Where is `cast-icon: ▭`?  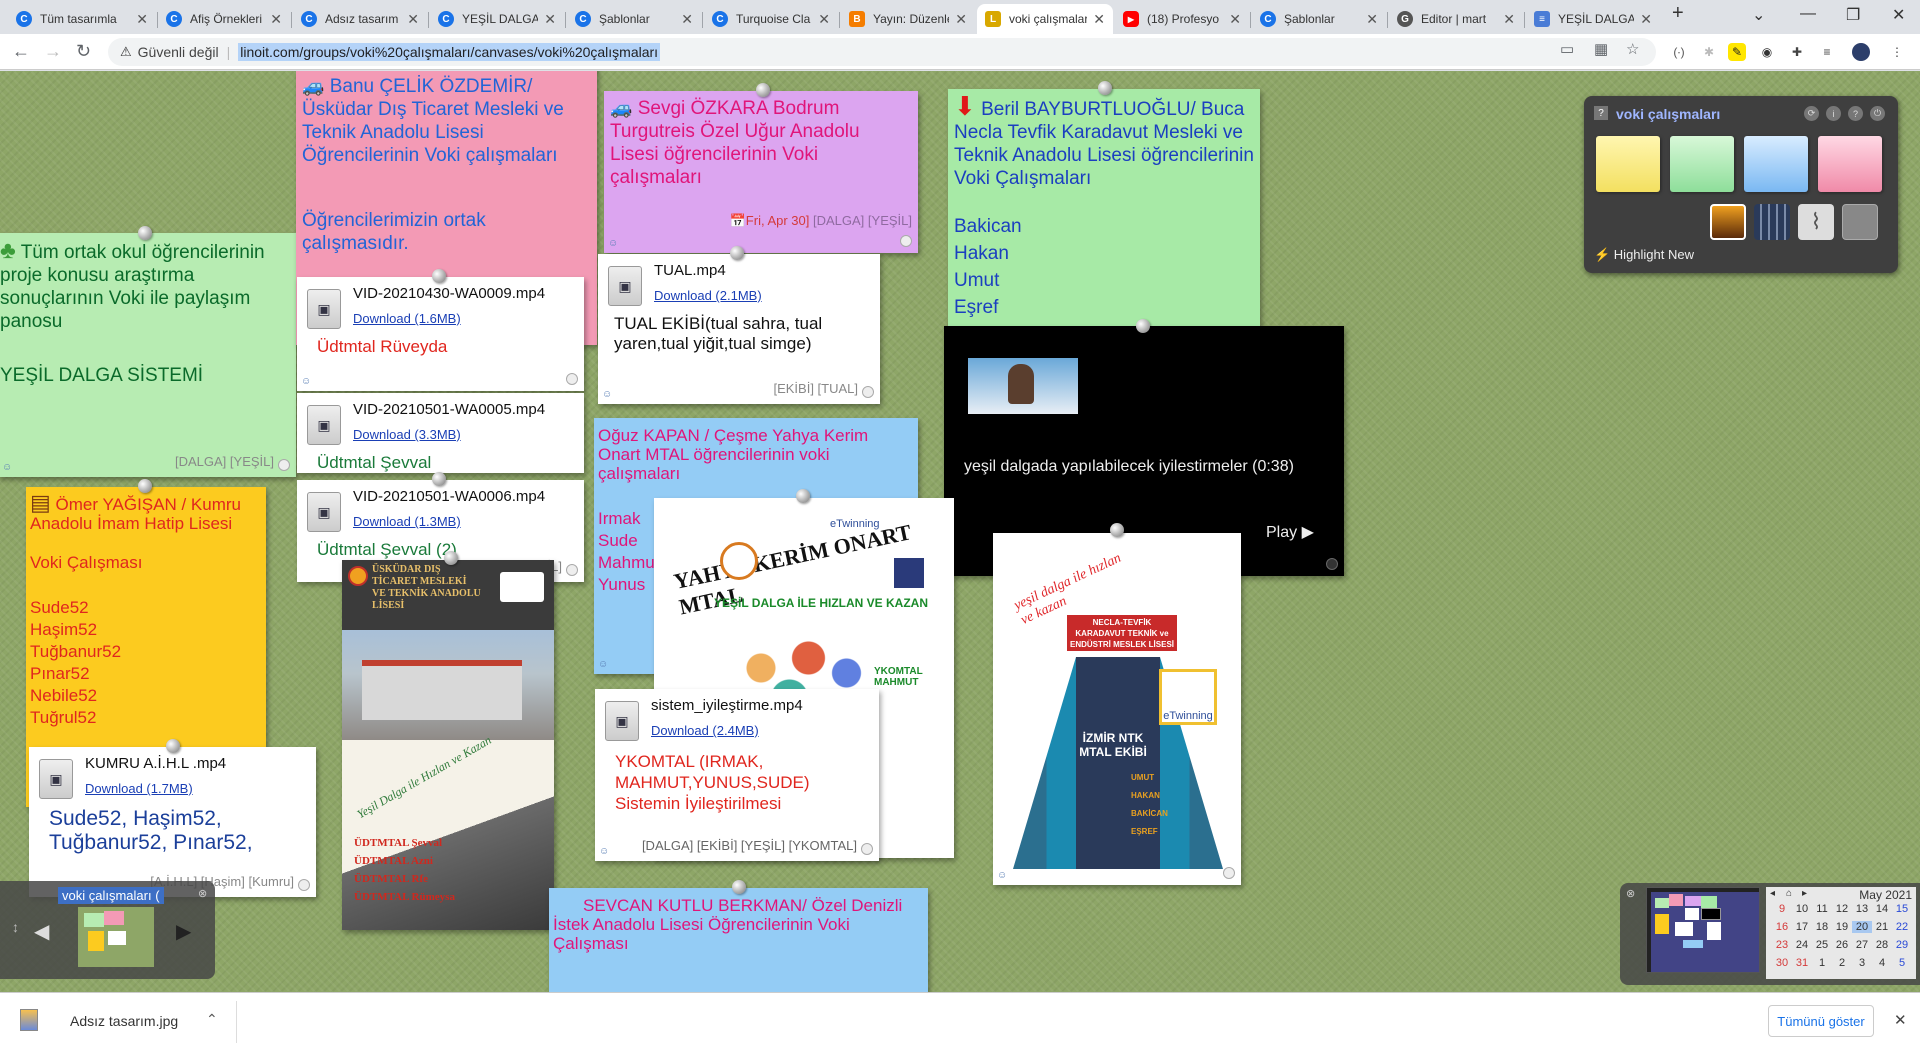 cast-icon: ▭ is located at coordinates (1567, 49).